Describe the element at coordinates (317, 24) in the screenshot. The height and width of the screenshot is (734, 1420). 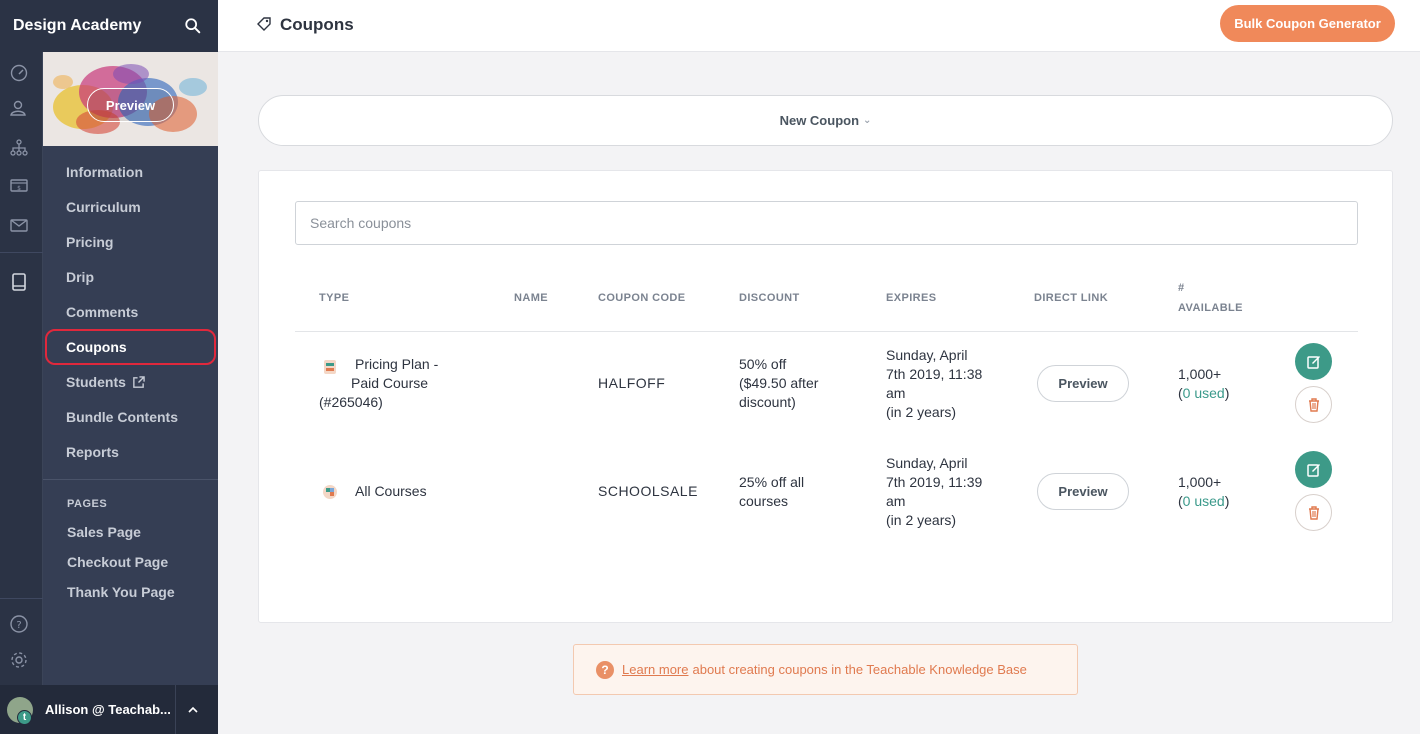
I see `page-title: Coupons` at that location.